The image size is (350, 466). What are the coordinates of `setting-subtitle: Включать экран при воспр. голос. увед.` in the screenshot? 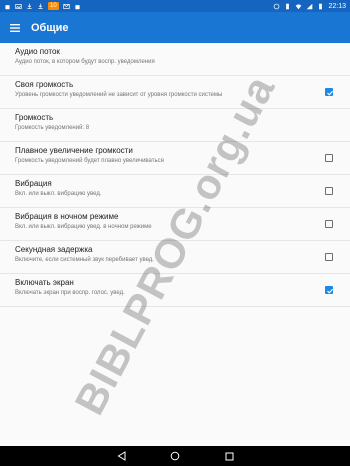 It's located at (70, 293).